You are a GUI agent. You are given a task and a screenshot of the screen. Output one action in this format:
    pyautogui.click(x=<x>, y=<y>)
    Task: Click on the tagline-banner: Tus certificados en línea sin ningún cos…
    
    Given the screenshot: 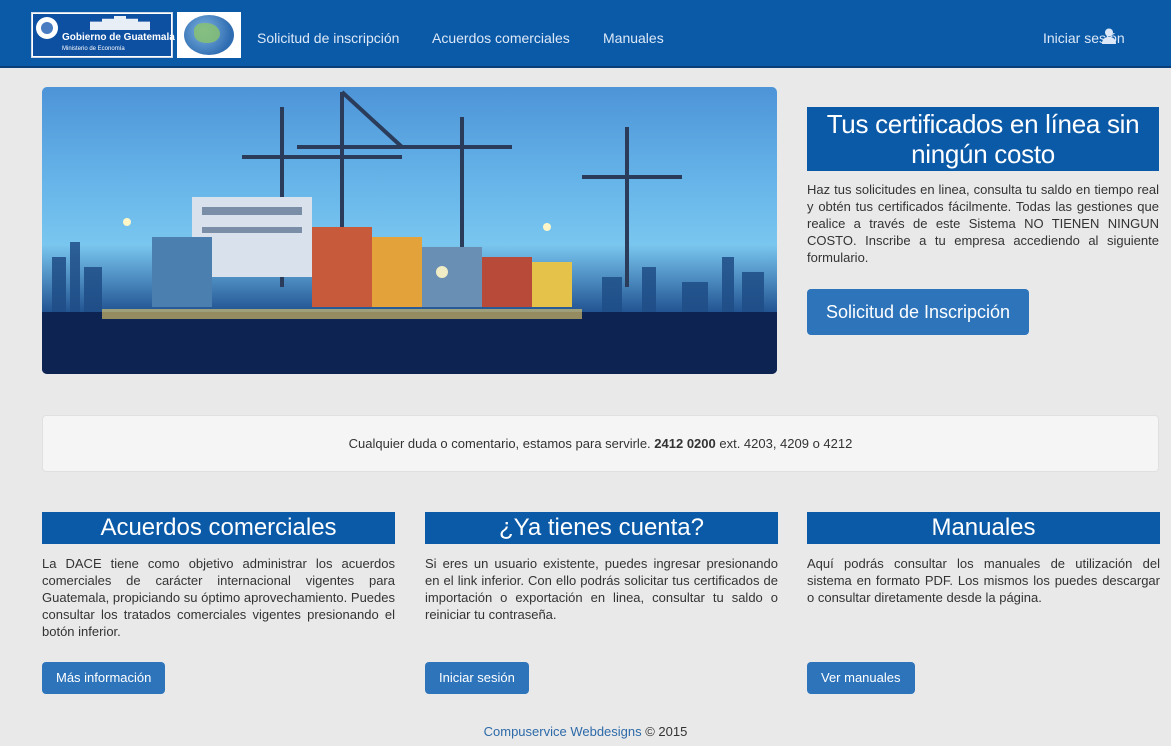 What is the action you would take?
    pyautogui.click(x=983, y=139)
    